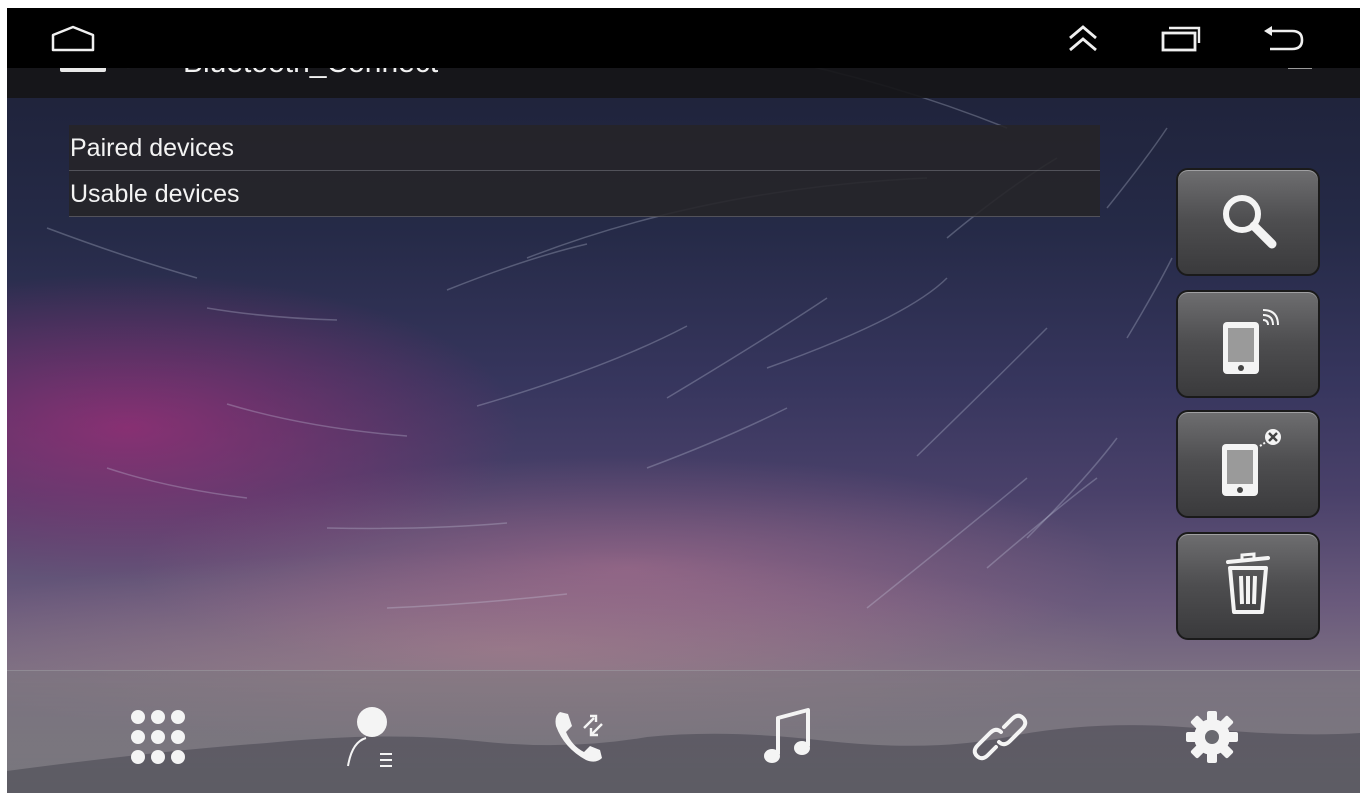 The width and height of the screenshot is (1360, 793). I want to click on dialpad-icon, so click(158, 739).